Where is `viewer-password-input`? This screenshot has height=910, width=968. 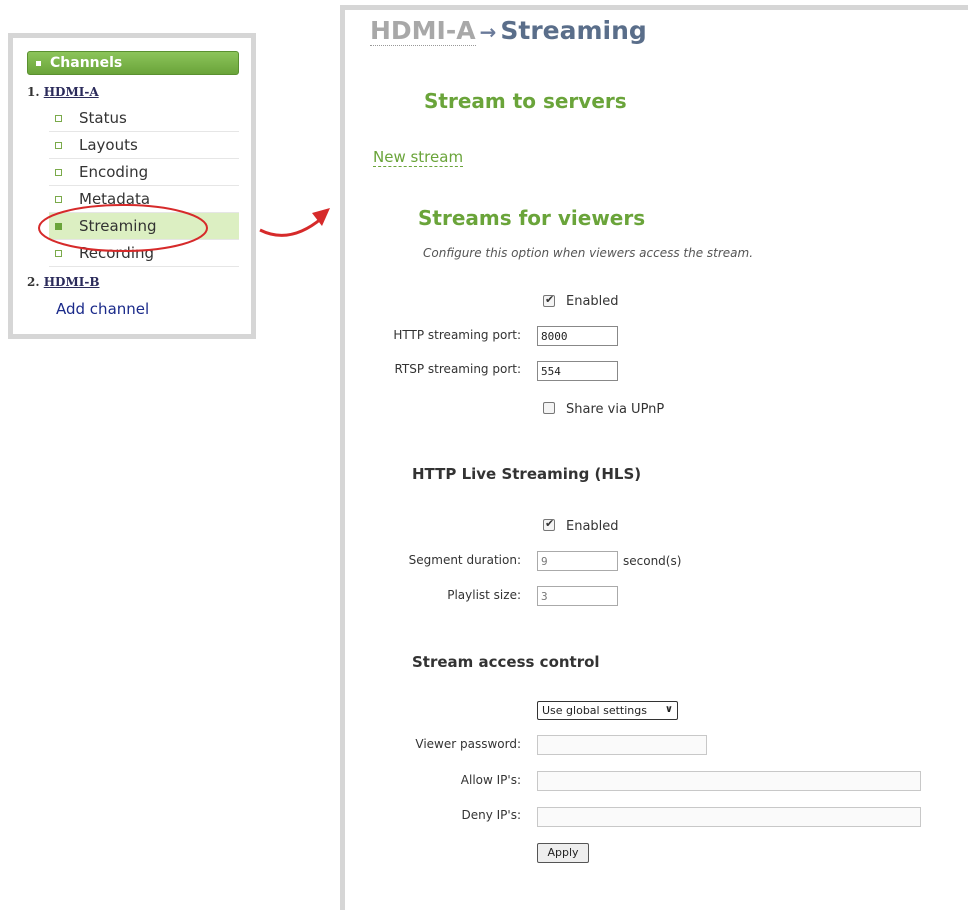
viewer-password-input is located at coordinates (622, 745).